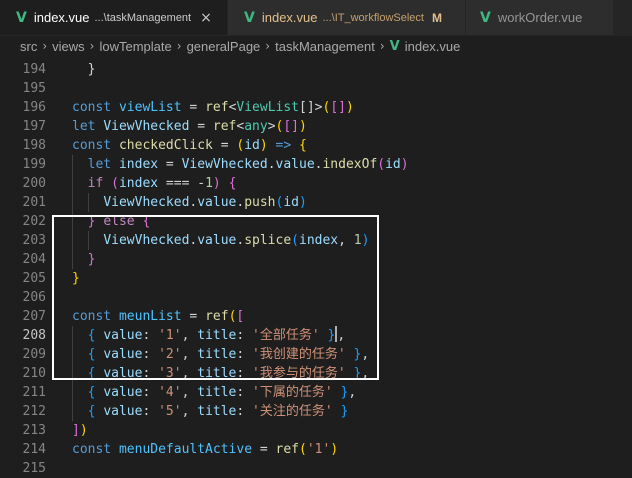 Image resolution: width=632 pixels, height=478 pixels. I want to click on code-line: 196 const viewList = ref<ViewList[]>([]), so click(316, 107).